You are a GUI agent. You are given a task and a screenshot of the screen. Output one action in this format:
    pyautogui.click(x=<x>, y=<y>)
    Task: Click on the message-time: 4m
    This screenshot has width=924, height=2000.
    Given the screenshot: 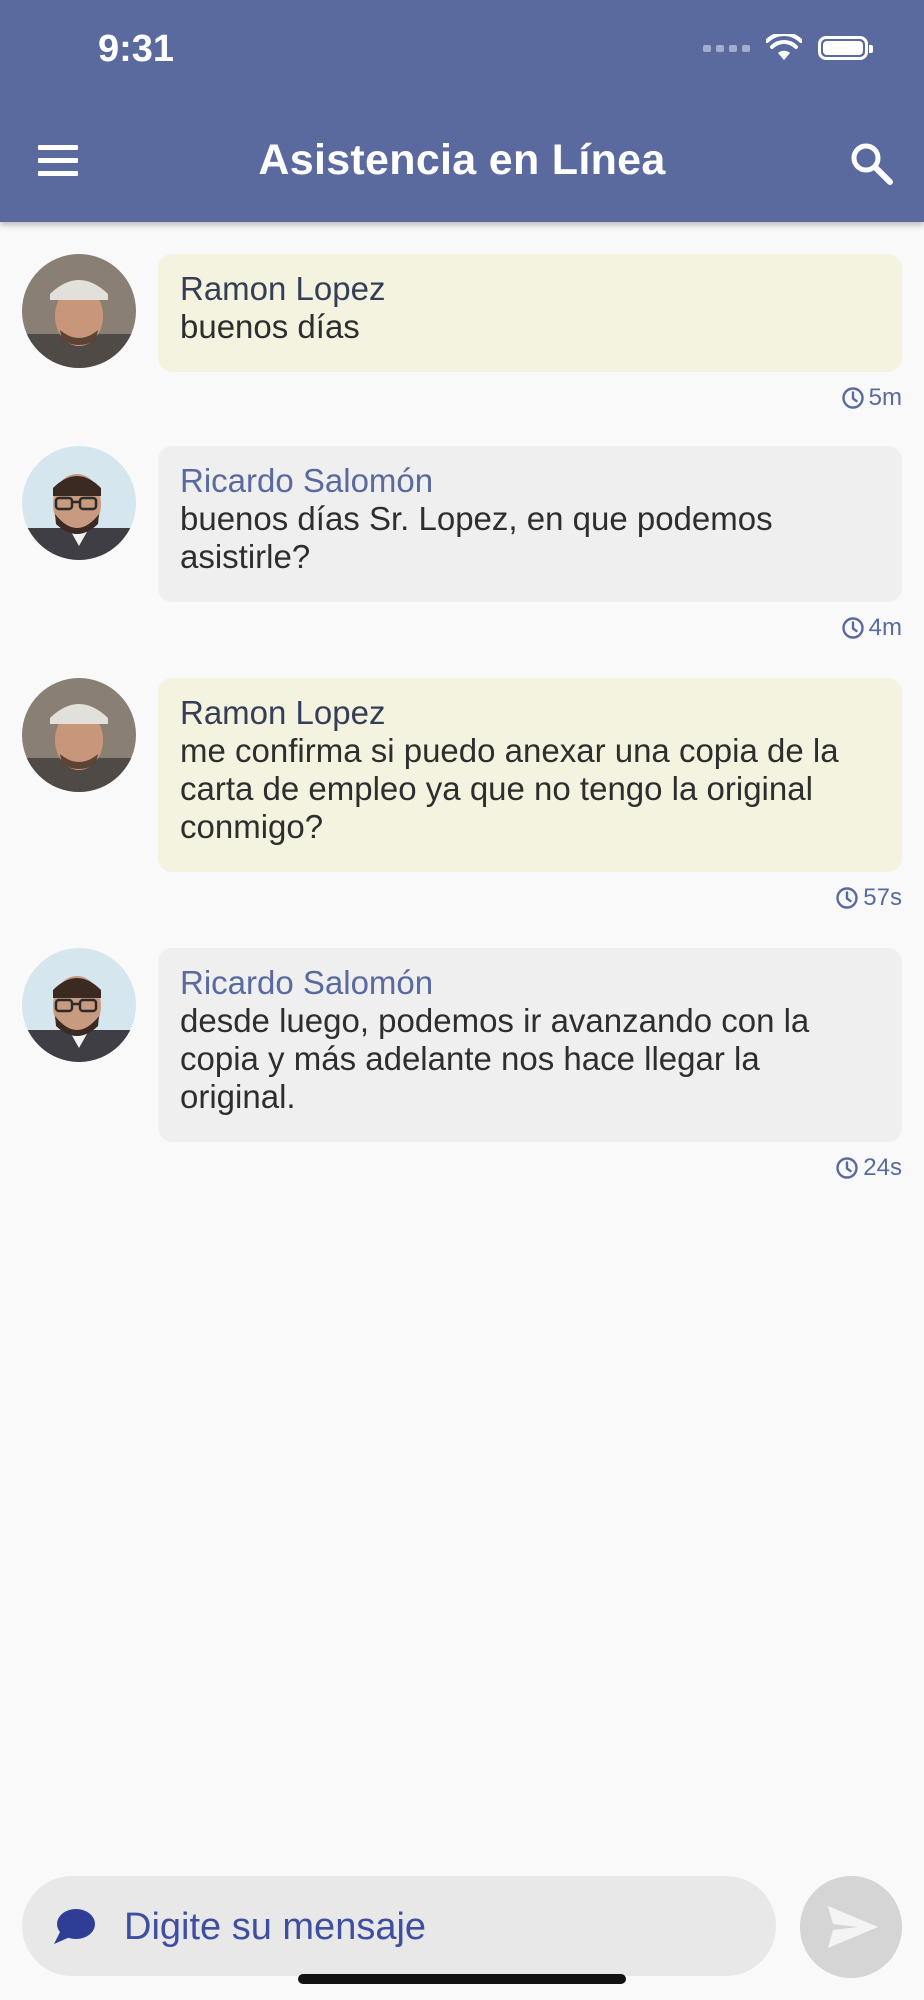 What is the action you would take?
    pyautogui.click(x=871, y=628)
    